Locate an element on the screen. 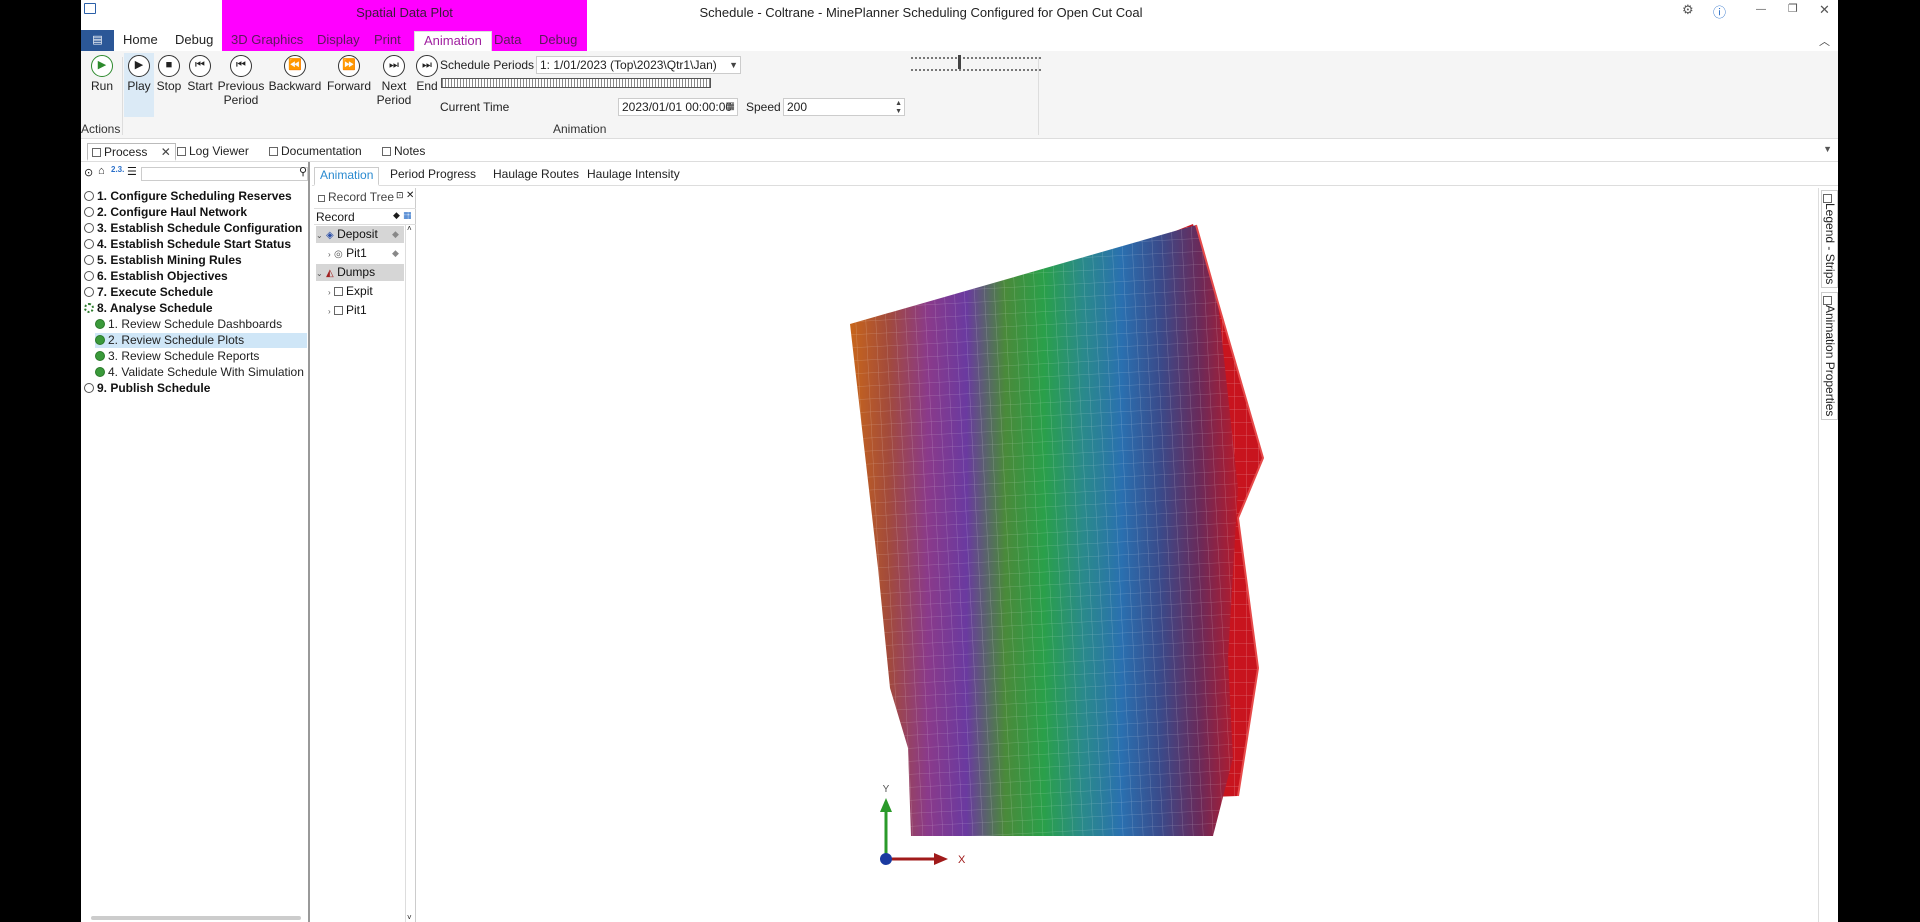 The width and height of the screenshot is (1920, 922). scroll-down-icon: ˅ is located at coordinates (409, 917).